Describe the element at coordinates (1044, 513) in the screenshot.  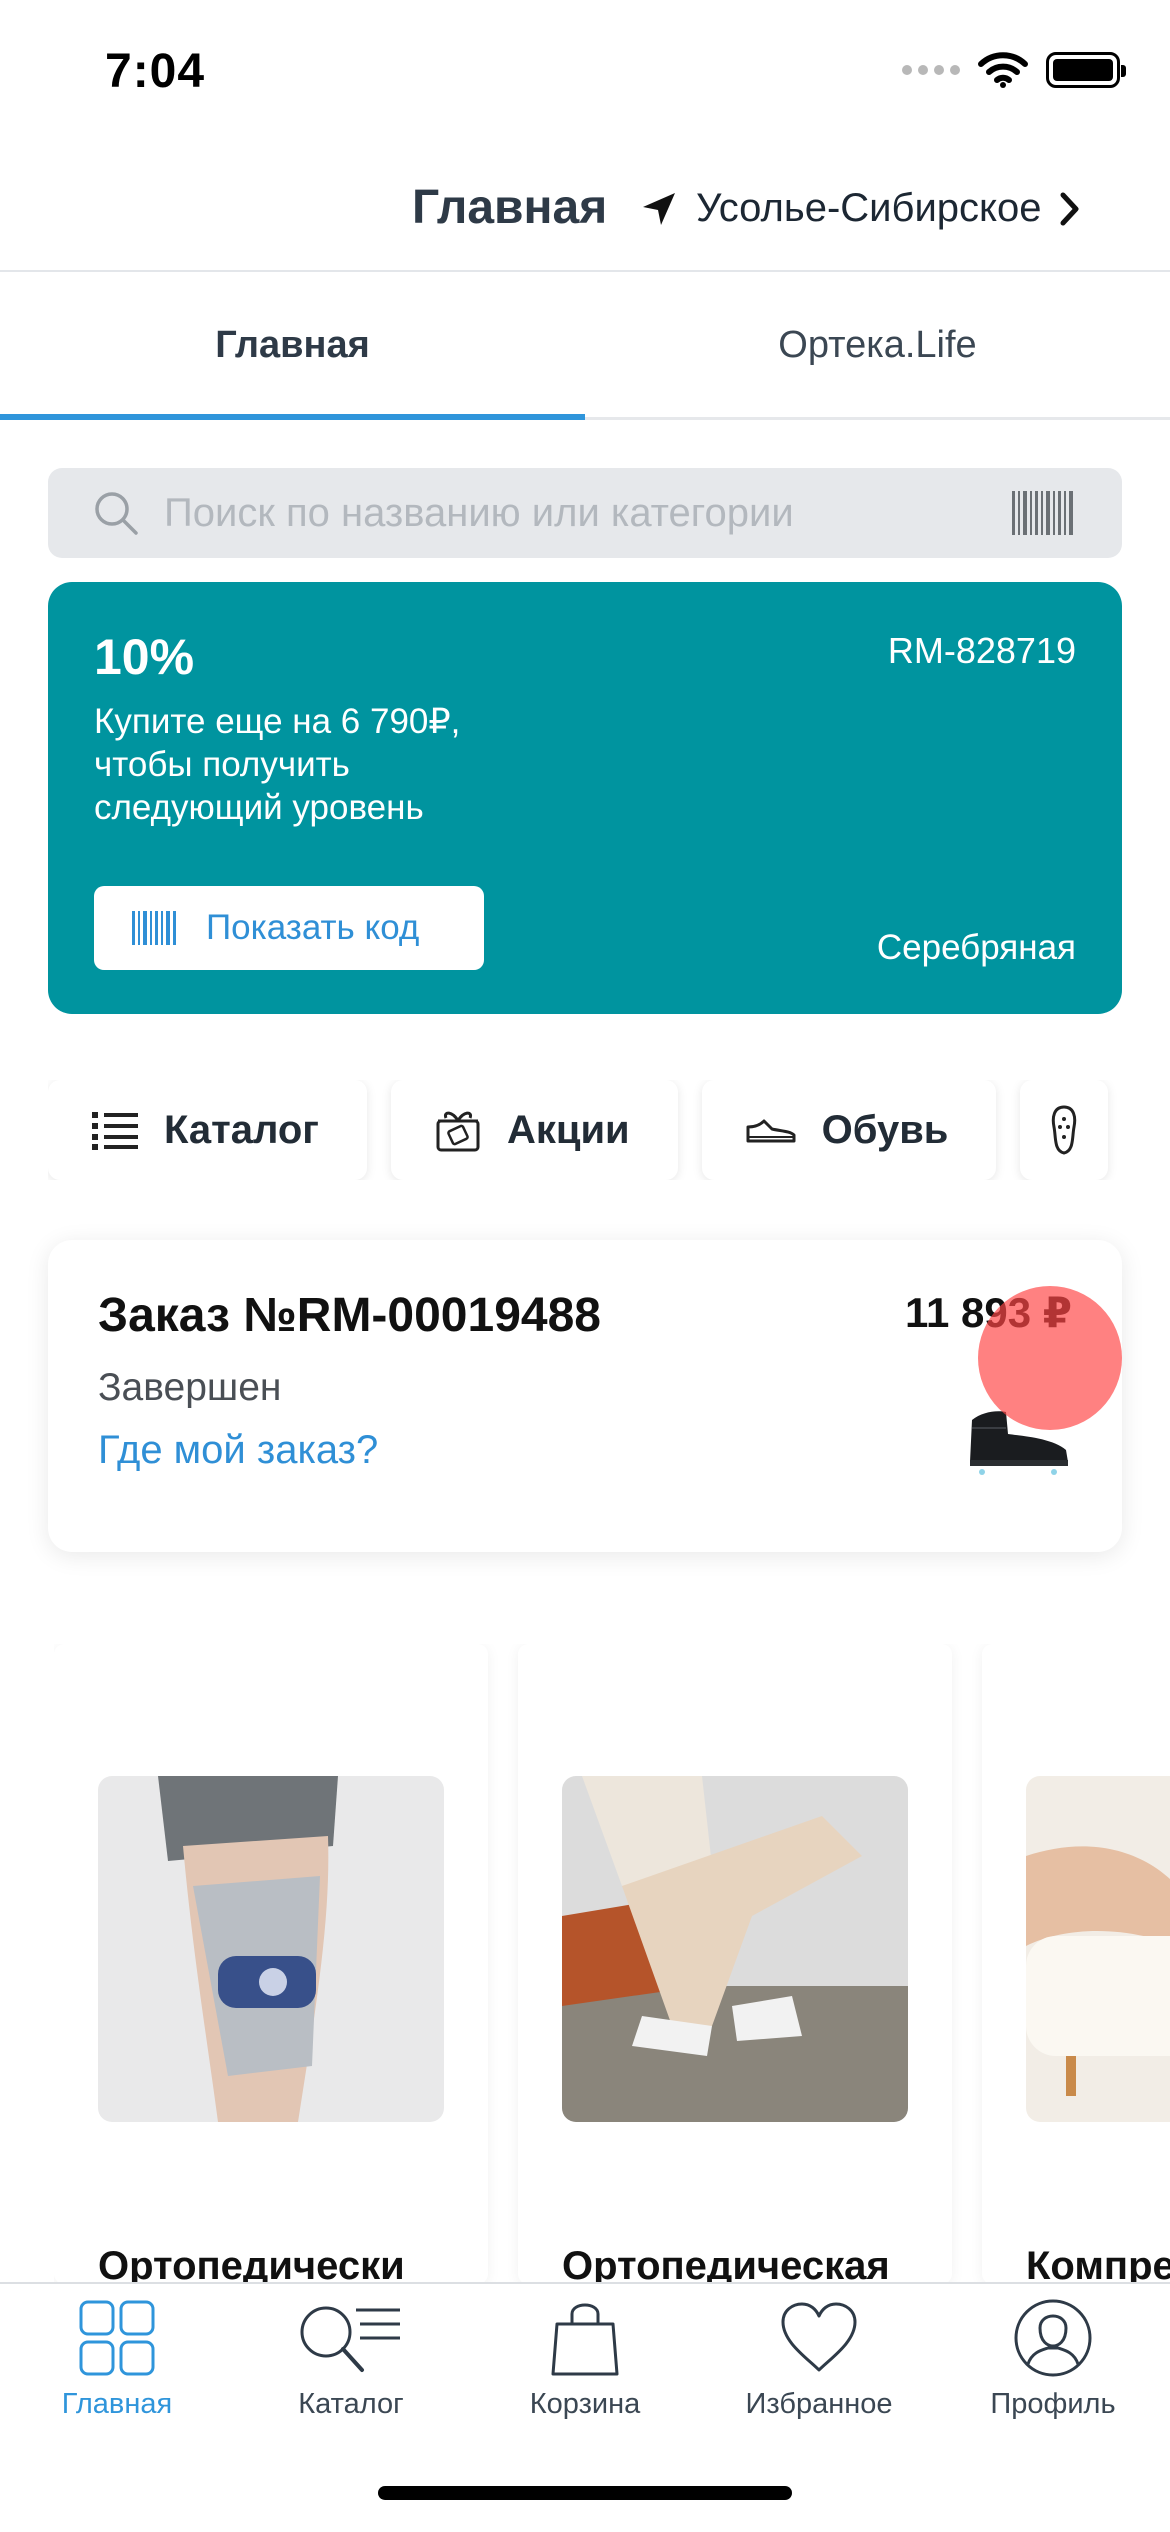
I see `barcode-scan-icon` at that location.